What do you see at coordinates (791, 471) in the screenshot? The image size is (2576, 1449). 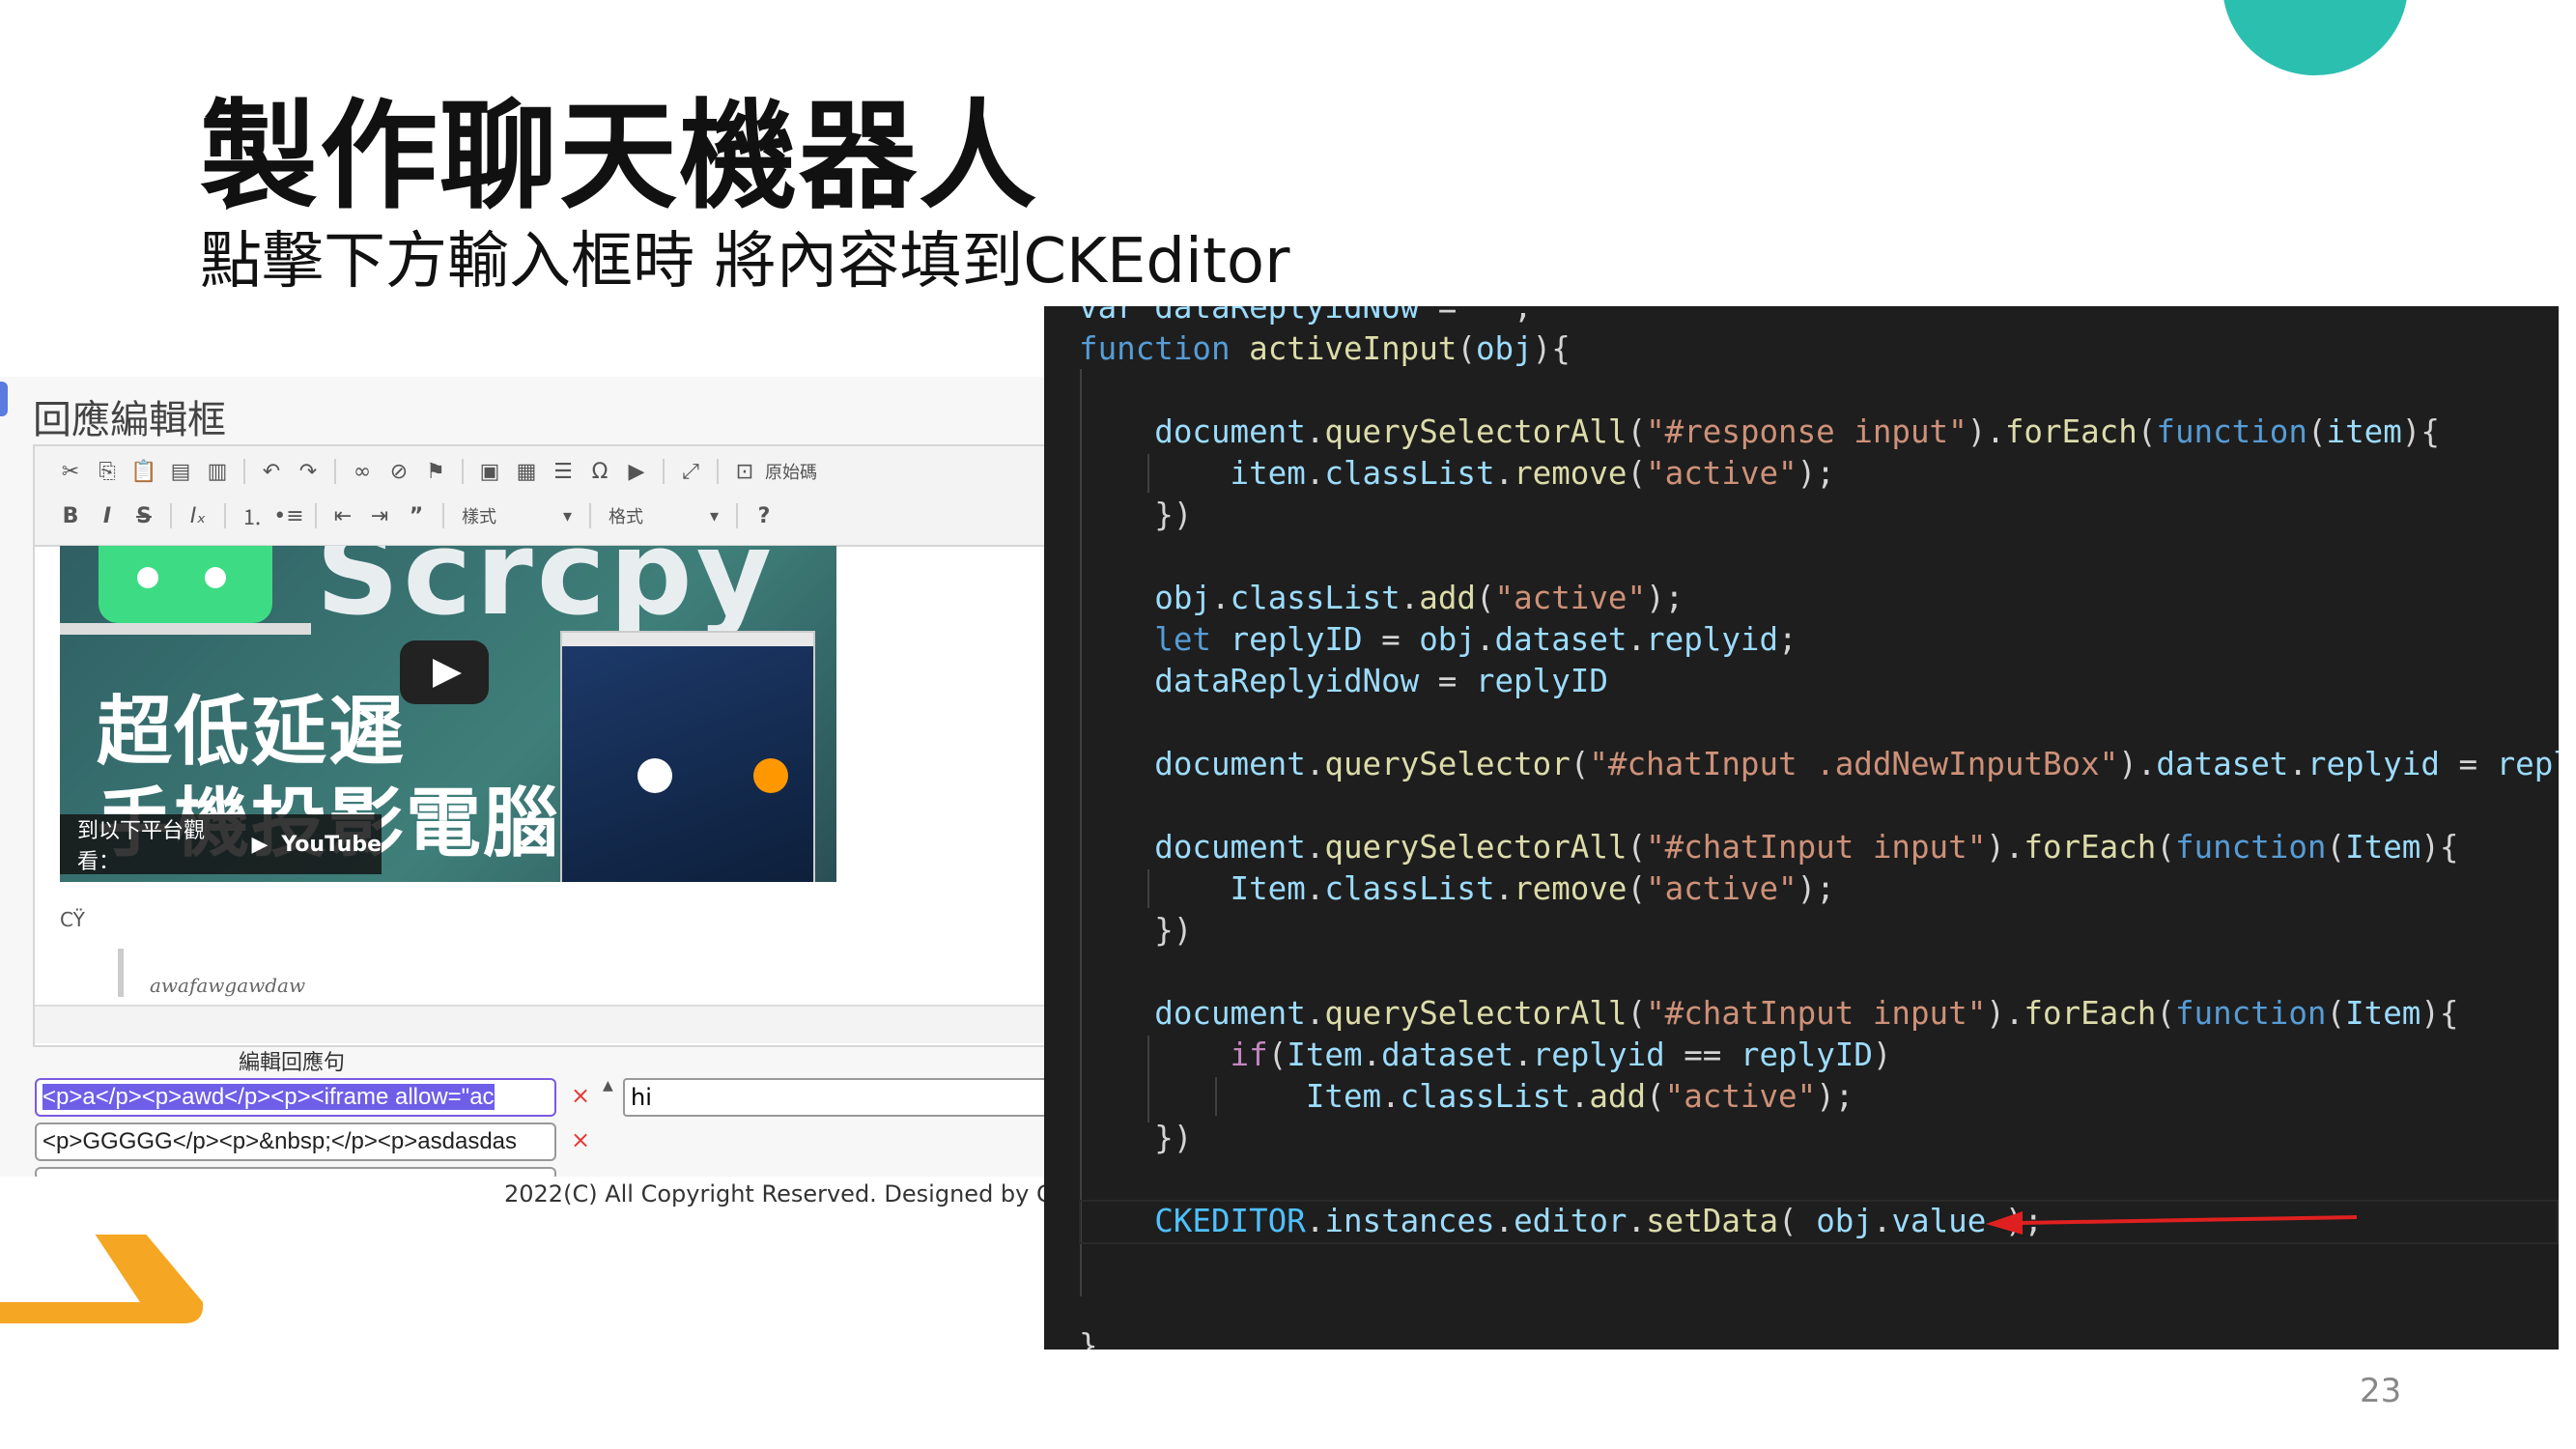 I see `source-button: 原始碼` at bounding box center [791, 471].